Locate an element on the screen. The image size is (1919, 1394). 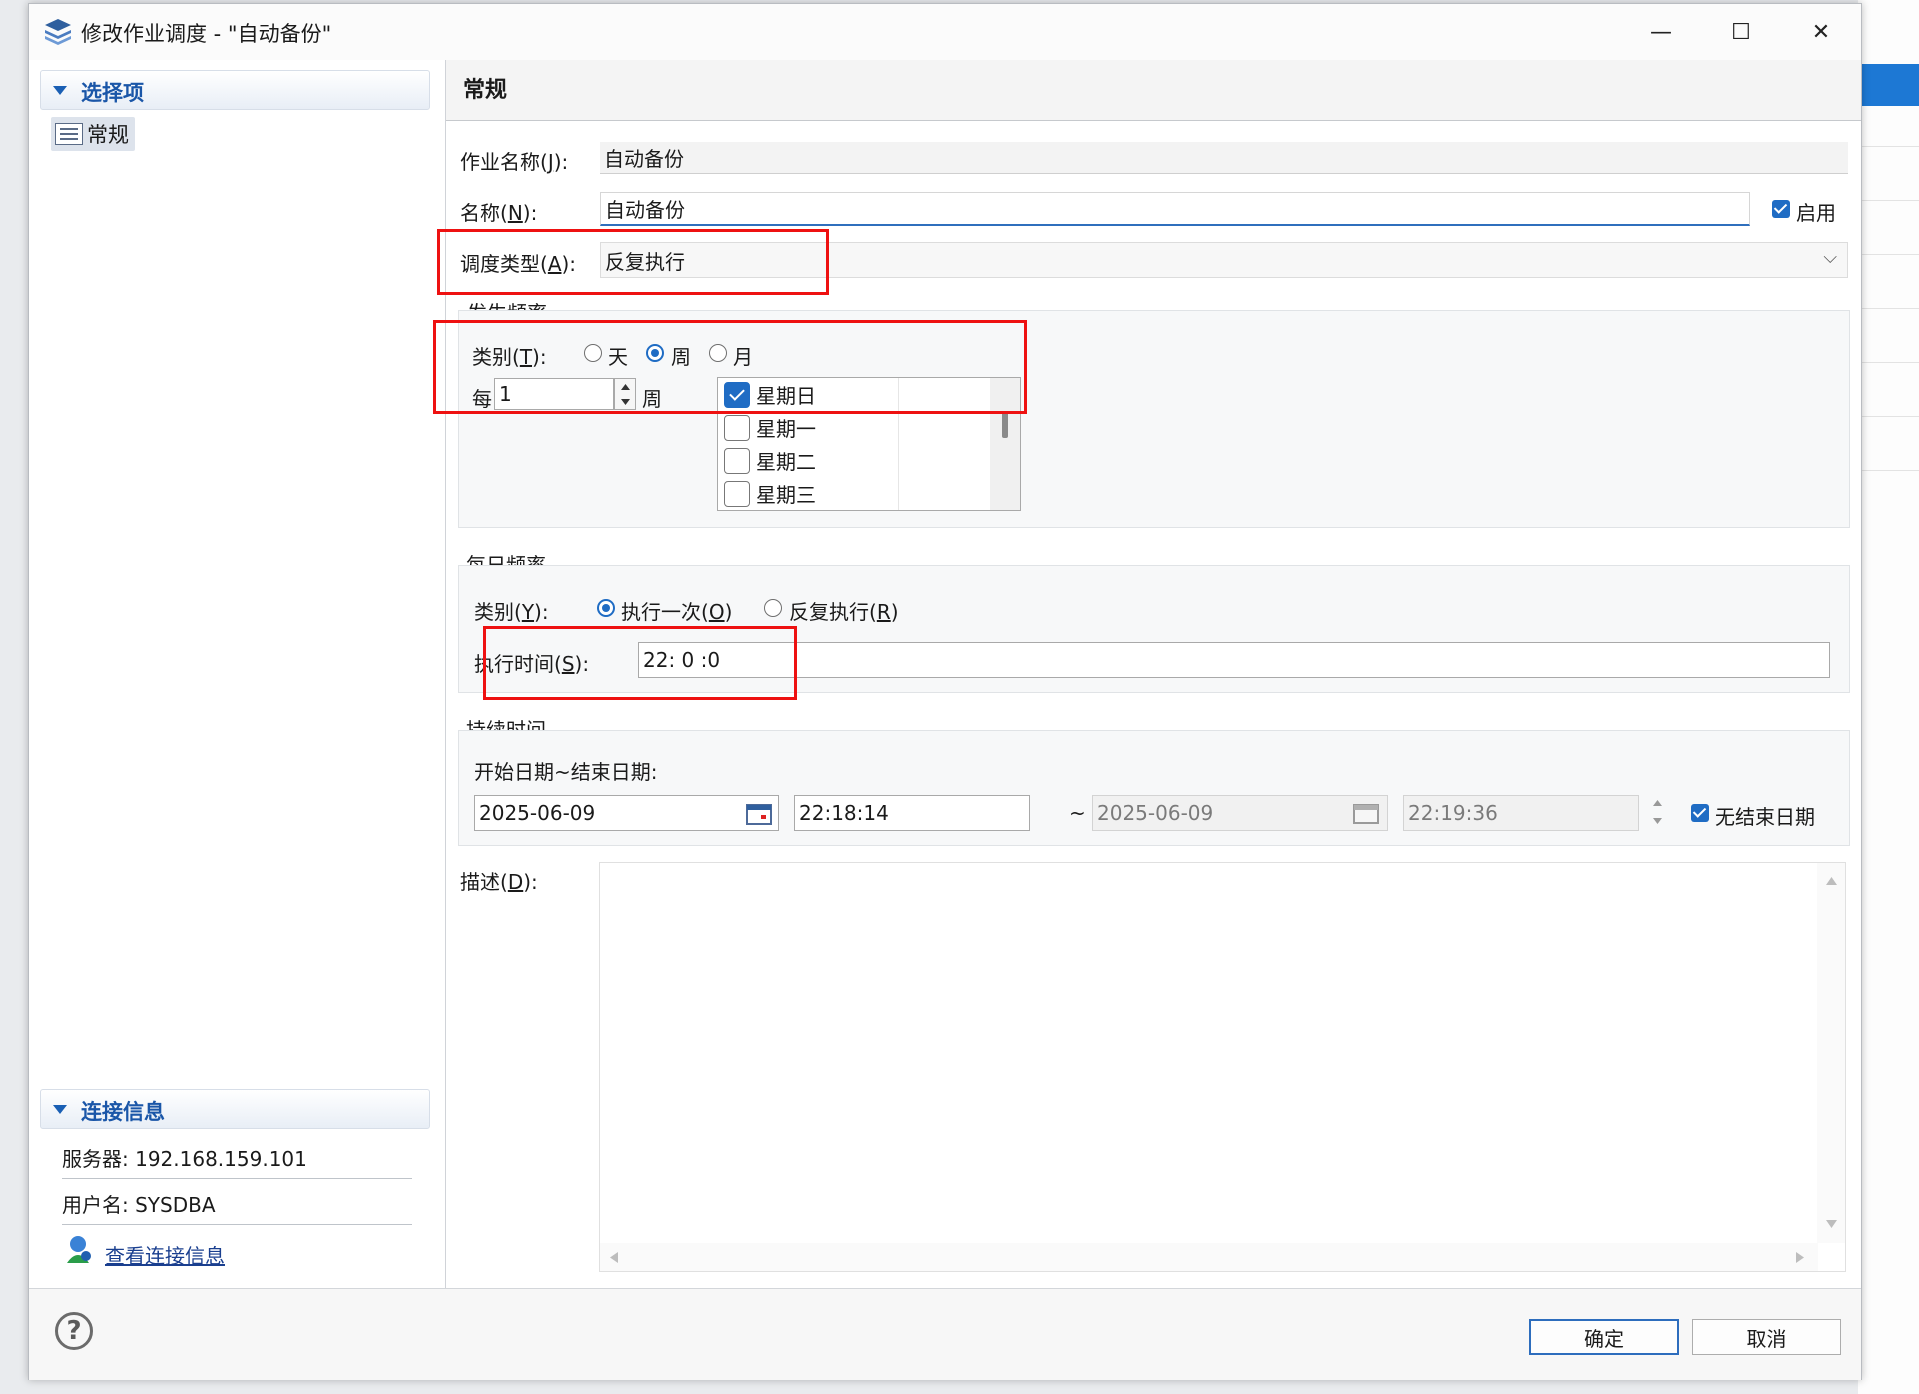
connection-info-title: 连接信息 is located at coordinates (123, 1112).